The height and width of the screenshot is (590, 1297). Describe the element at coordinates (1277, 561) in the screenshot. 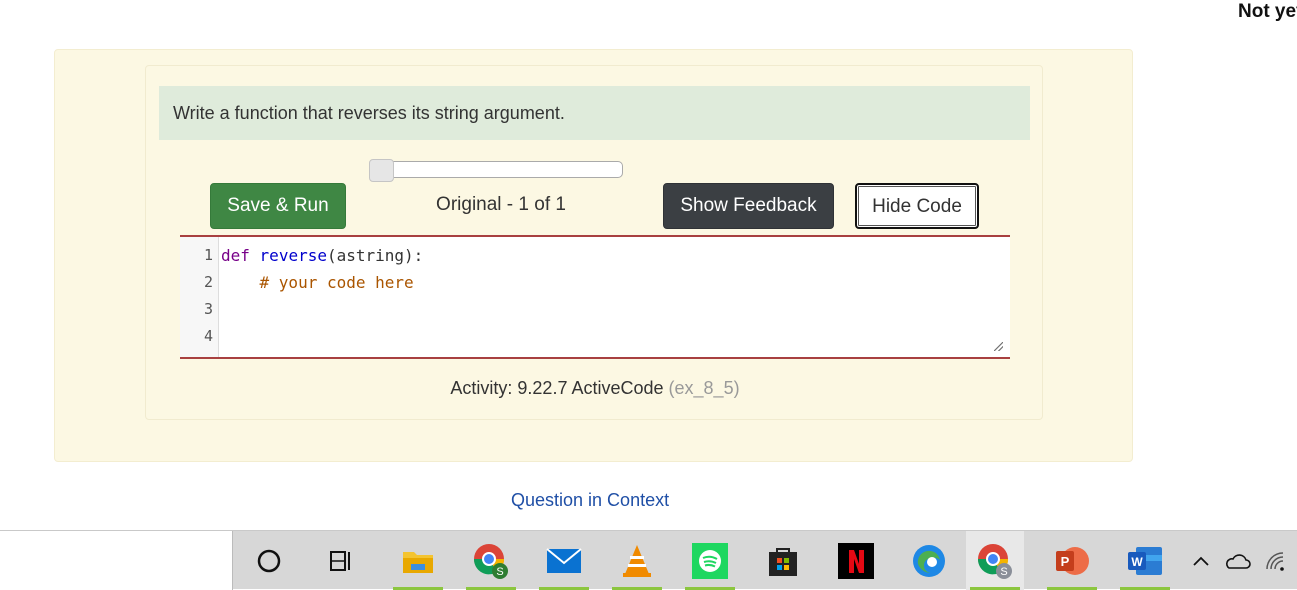

I see `wifi-icon` at that location.